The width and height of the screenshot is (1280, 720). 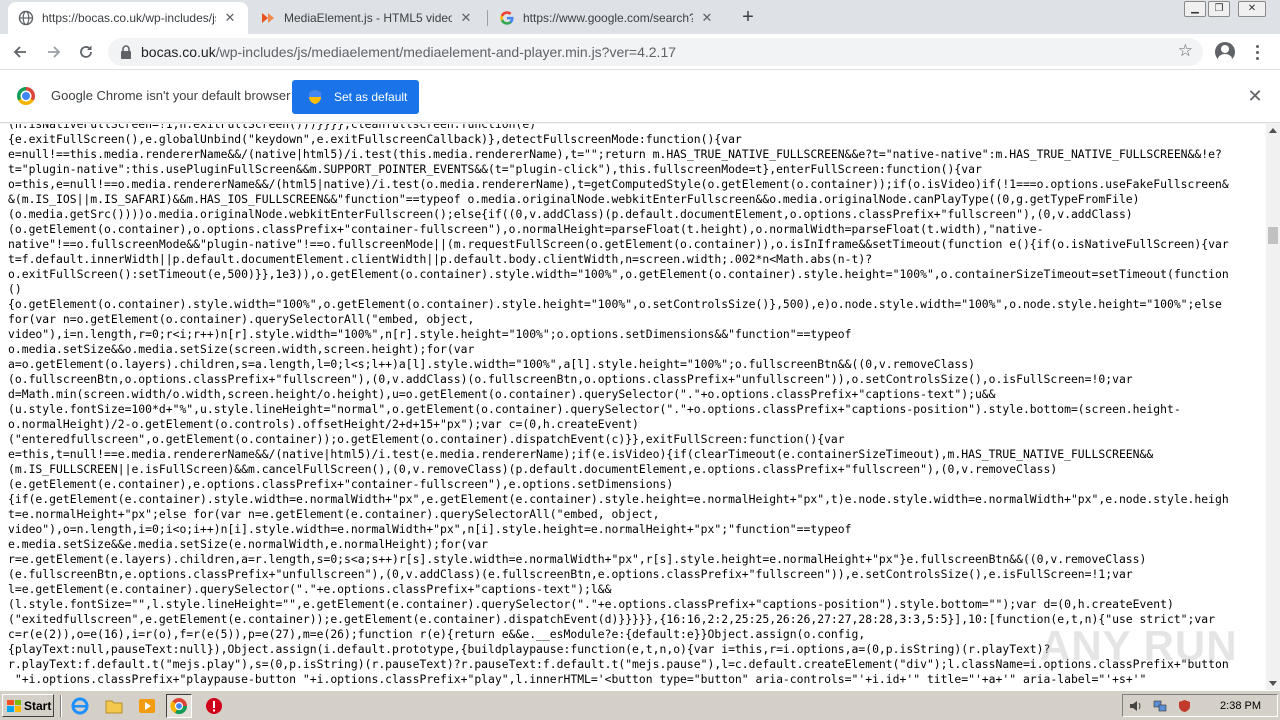 What do you see at coordinates (1240, 706) in the screenshot?
I see `taskbar-clock: 2:38 PM` at bounding box center [1240, 706].